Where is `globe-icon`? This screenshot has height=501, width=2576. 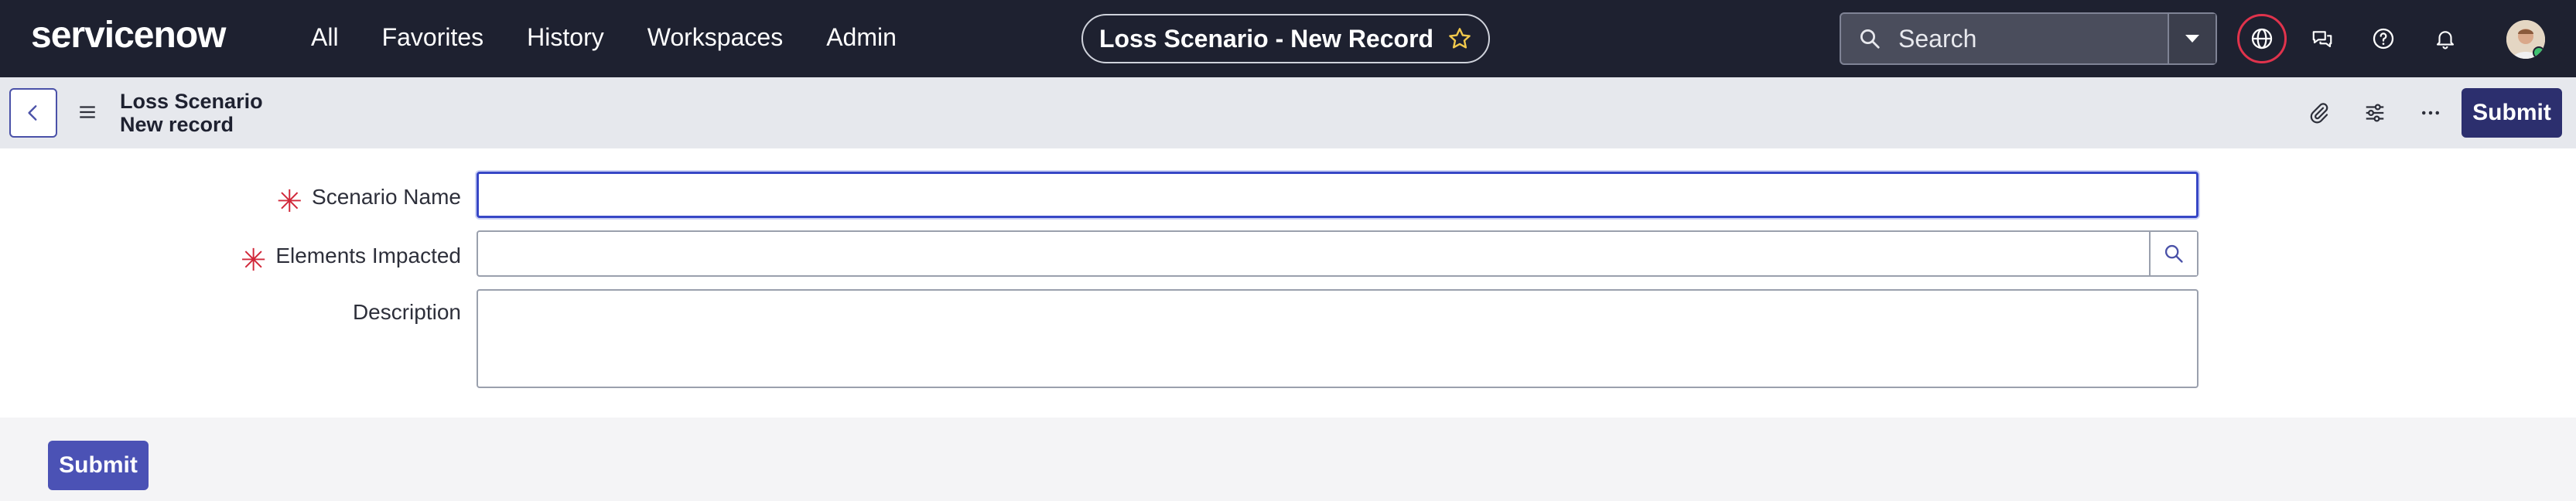
globe-icon is located at coordinates (2262, 38).